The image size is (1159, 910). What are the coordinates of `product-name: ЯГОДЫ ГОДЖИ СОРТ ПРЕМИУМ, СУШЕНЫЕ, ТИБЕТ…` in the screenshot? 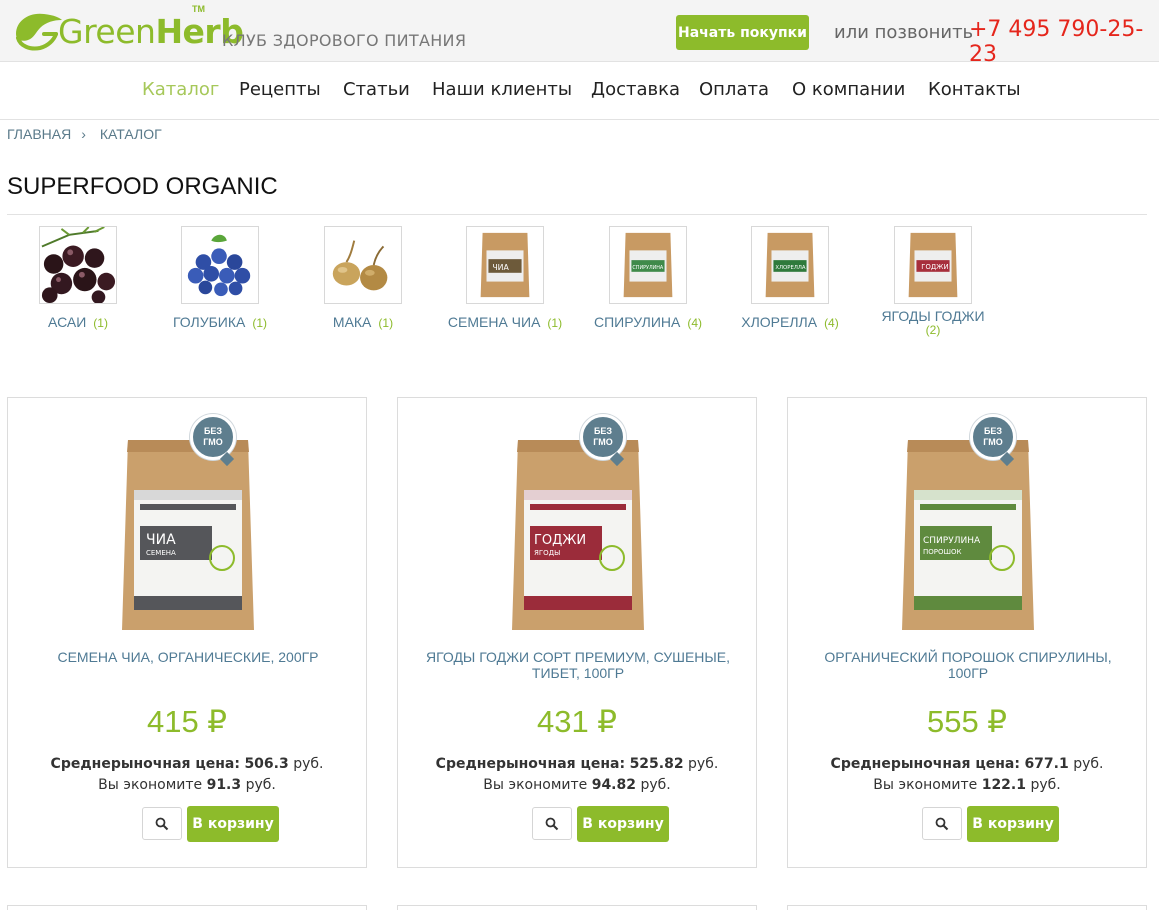 It's located at (578, 665).